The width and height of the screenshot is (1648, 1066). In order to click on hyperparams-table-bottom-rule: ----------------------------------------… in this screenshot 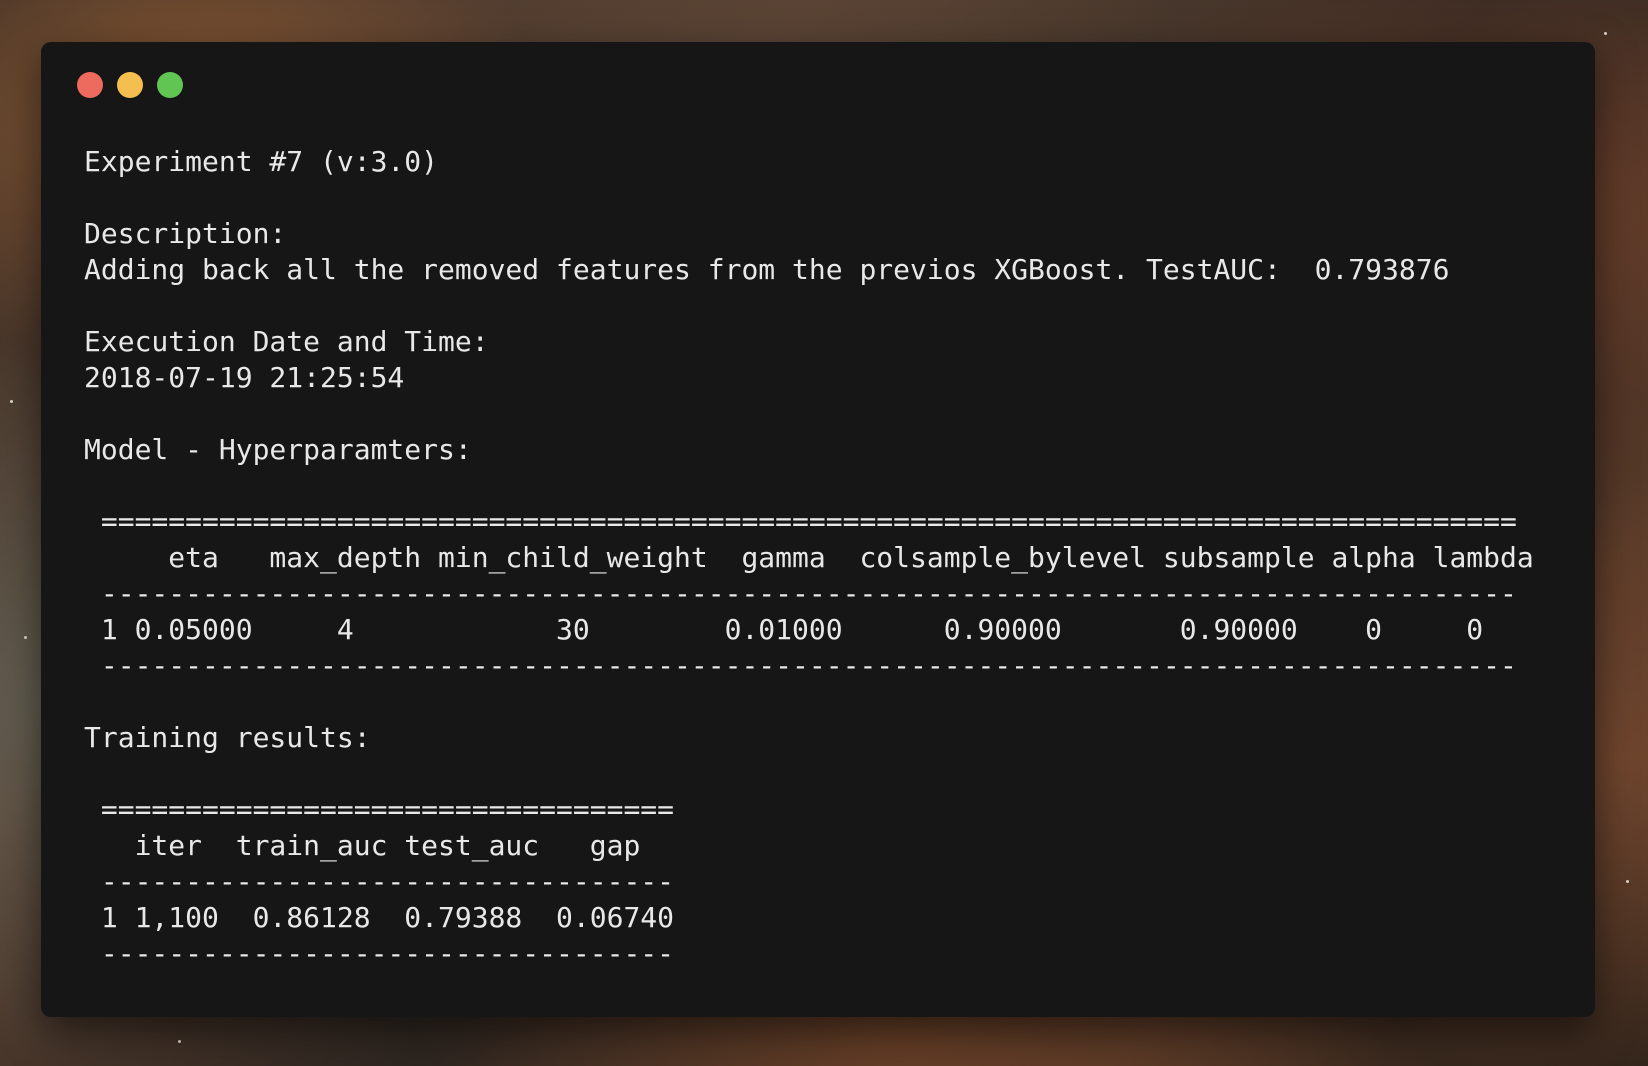, I will do `click(800, 665)`.